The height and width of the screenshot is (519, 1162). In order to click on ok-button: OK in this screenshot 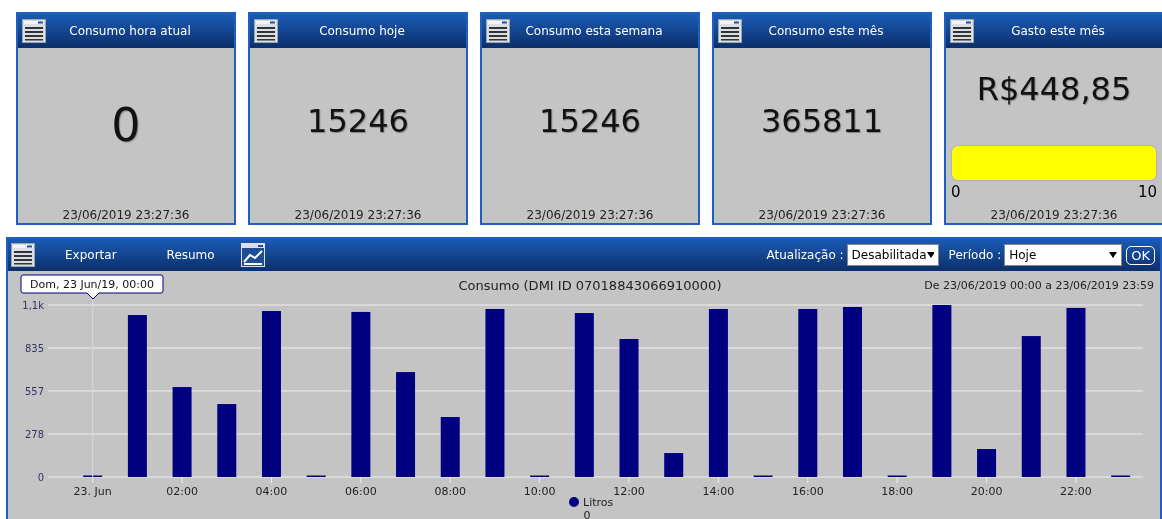, I will do `click(1140, 255)`.